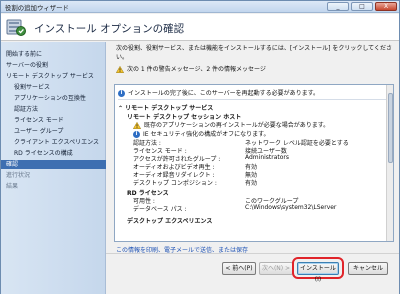 The width and height of the screenshot is (400, 294). I want to click on detail-value: Administrators, so click(267, 157).